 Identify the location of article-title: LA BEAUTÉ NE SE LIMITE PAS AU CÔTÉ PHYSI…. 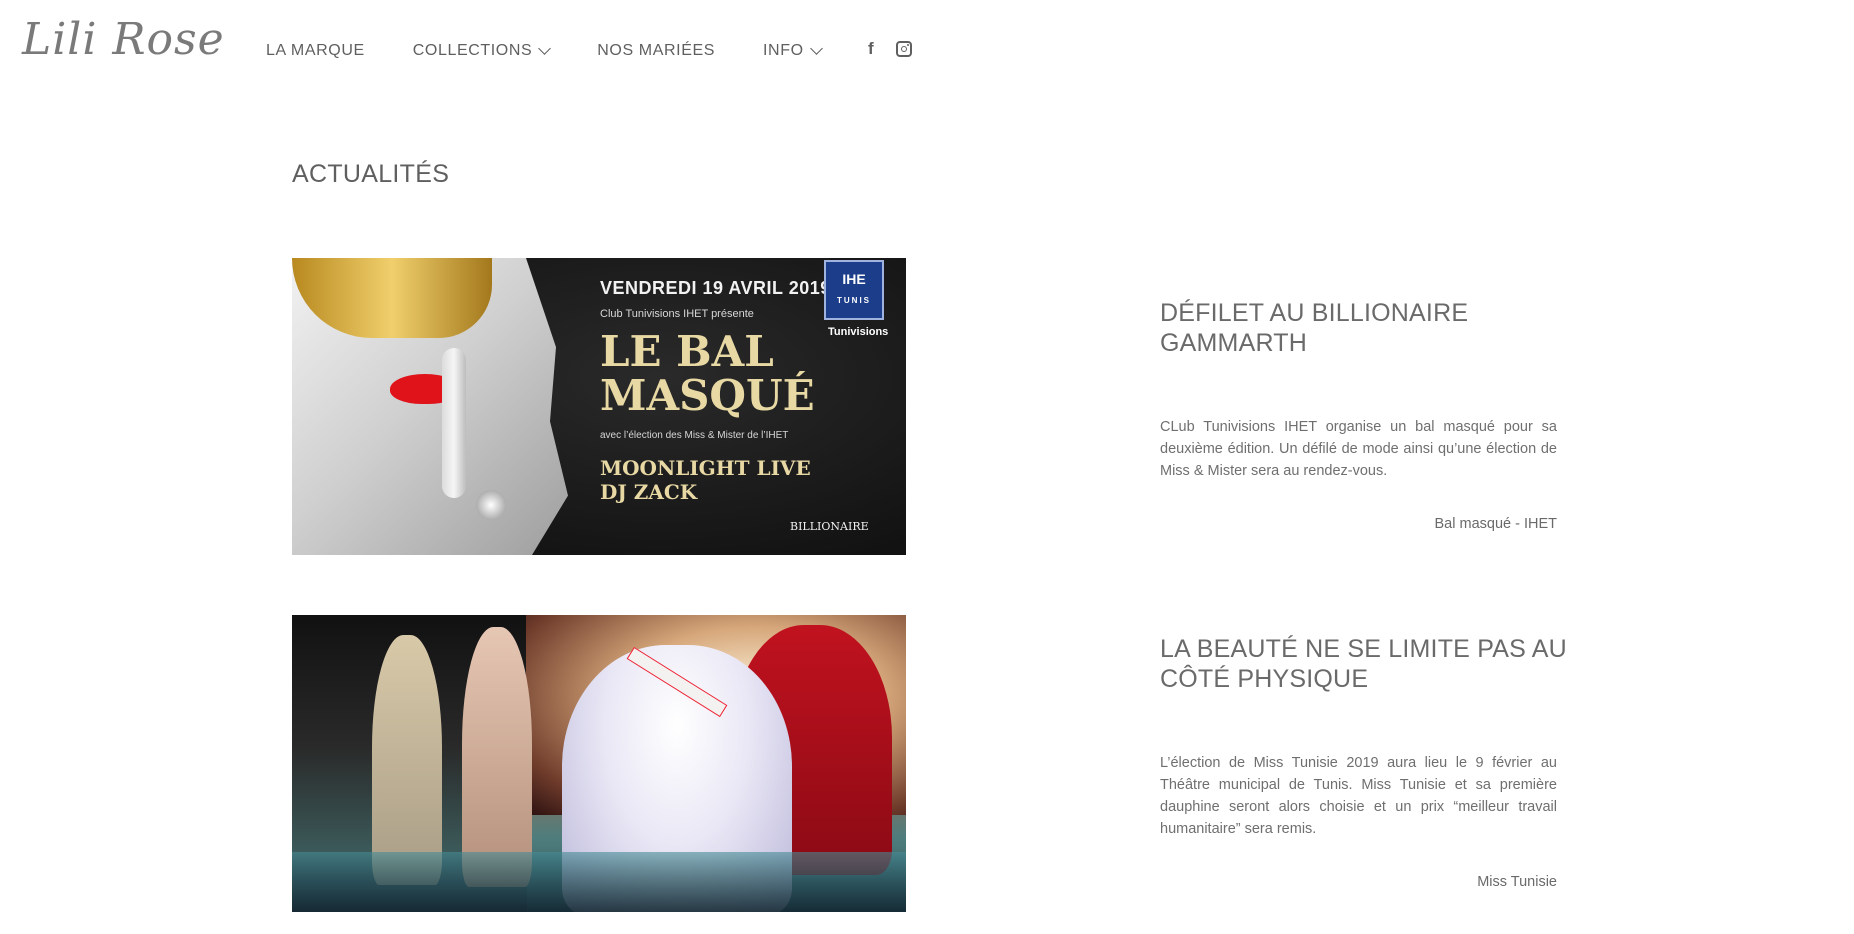
(1370, 664).